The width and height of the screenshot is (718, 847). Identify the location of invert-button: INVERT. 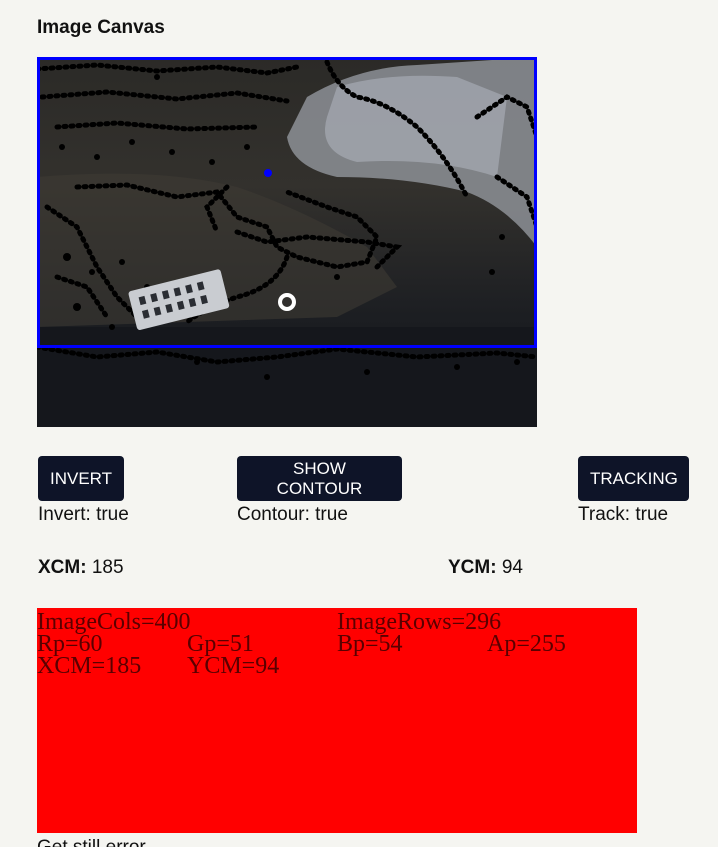
(81, 478).